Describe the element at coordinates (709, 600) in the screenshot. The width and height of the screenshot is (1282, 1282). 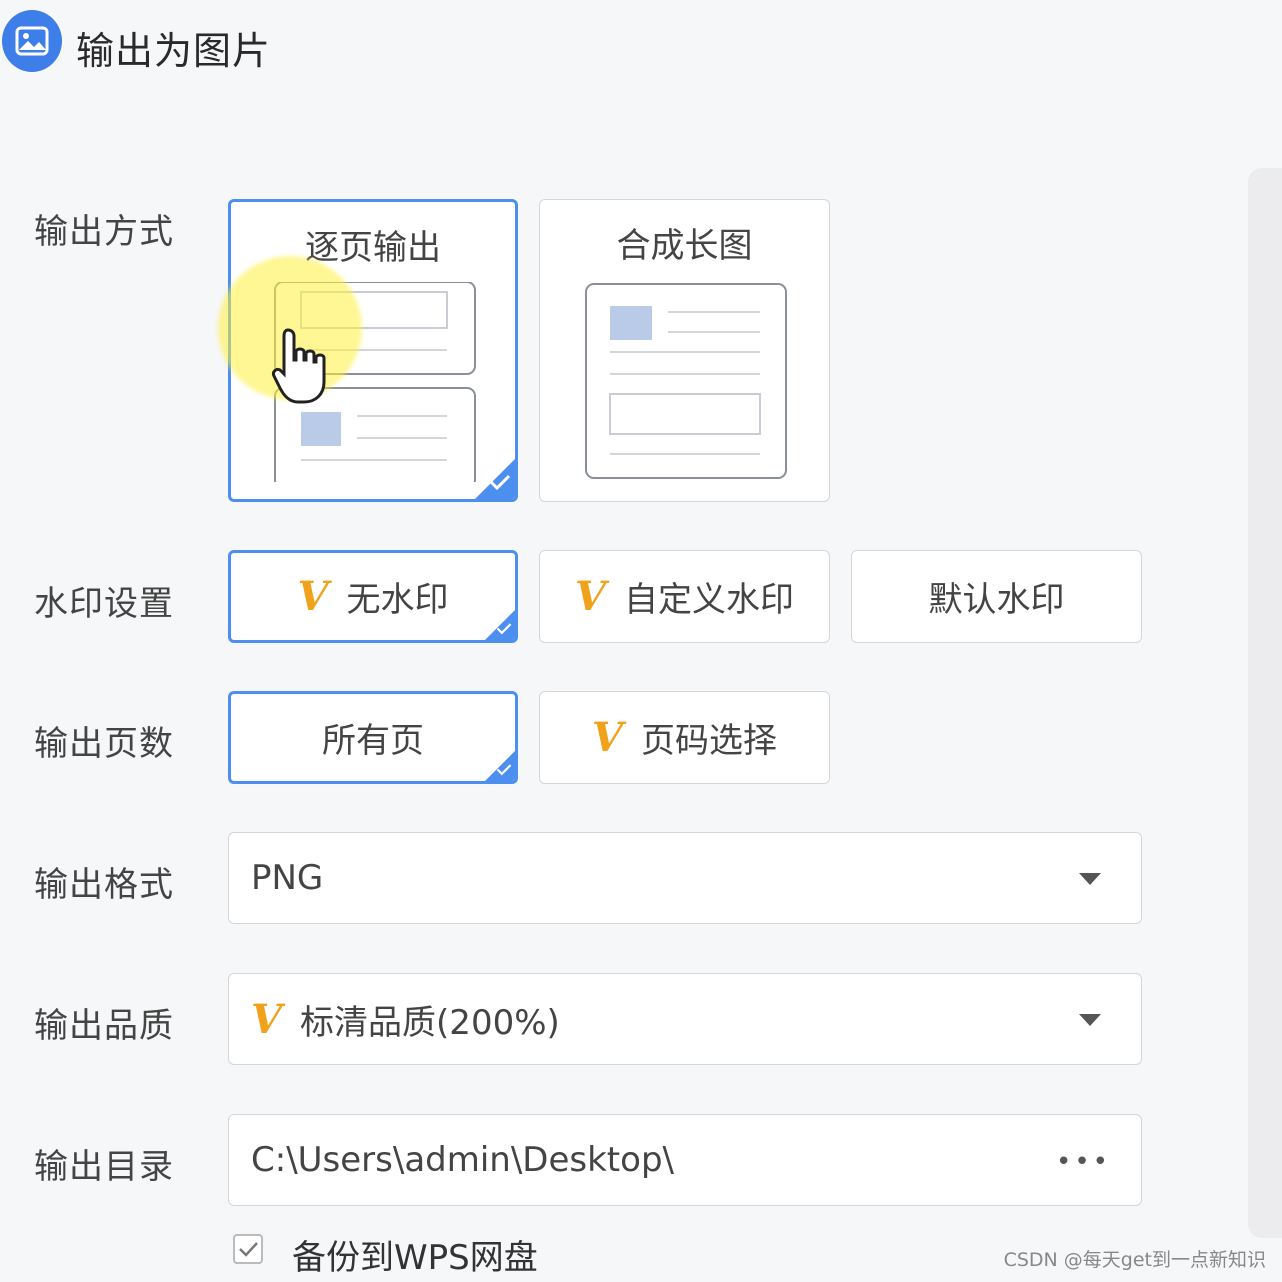
I see `option-custom-watermark-label: 自定义水印` at that location.